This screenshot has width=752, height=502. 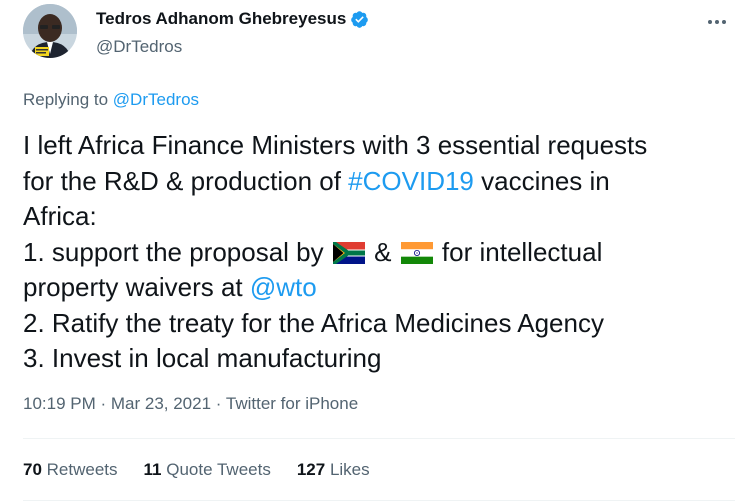 I want to click on retweets-stat: 70 Retweets, so click(x=70, y=470).